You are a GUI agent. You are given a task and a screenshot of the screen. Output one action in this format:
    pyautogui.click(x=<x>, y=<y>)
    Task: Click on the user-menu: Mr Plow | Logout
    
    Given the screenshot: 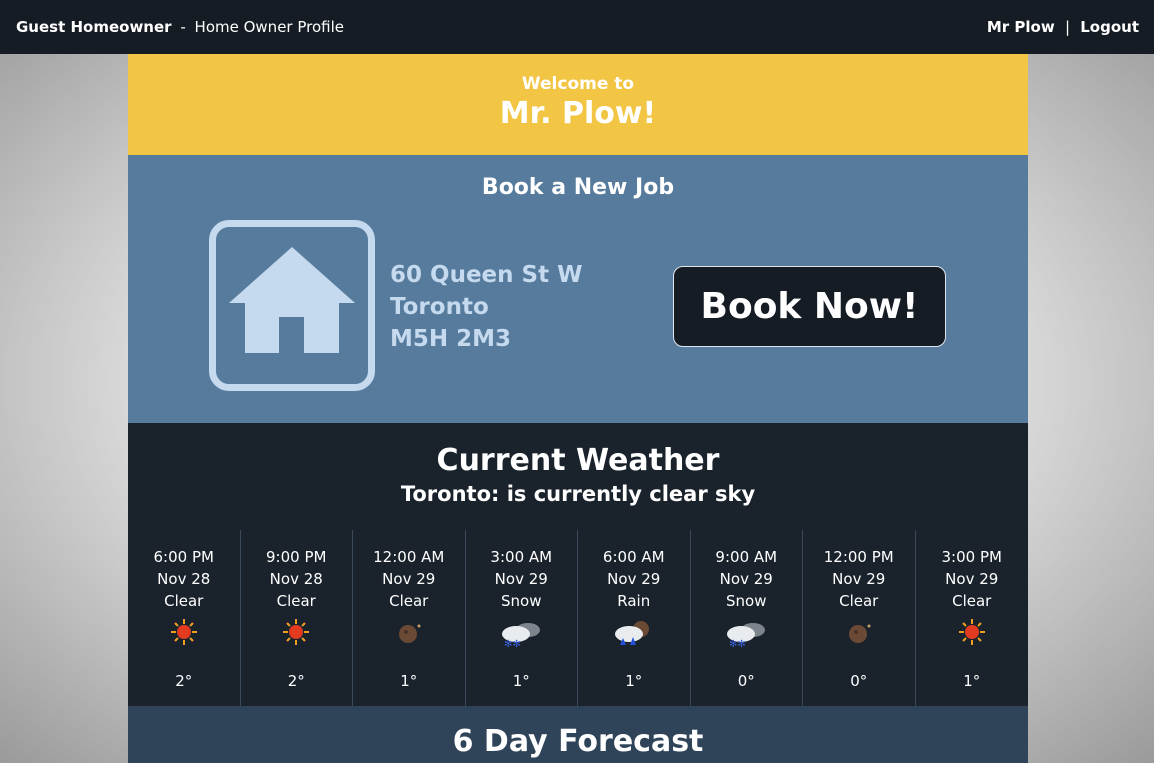 What is the action you would take?
    pyautogui.click(x=1063, y=27)
    